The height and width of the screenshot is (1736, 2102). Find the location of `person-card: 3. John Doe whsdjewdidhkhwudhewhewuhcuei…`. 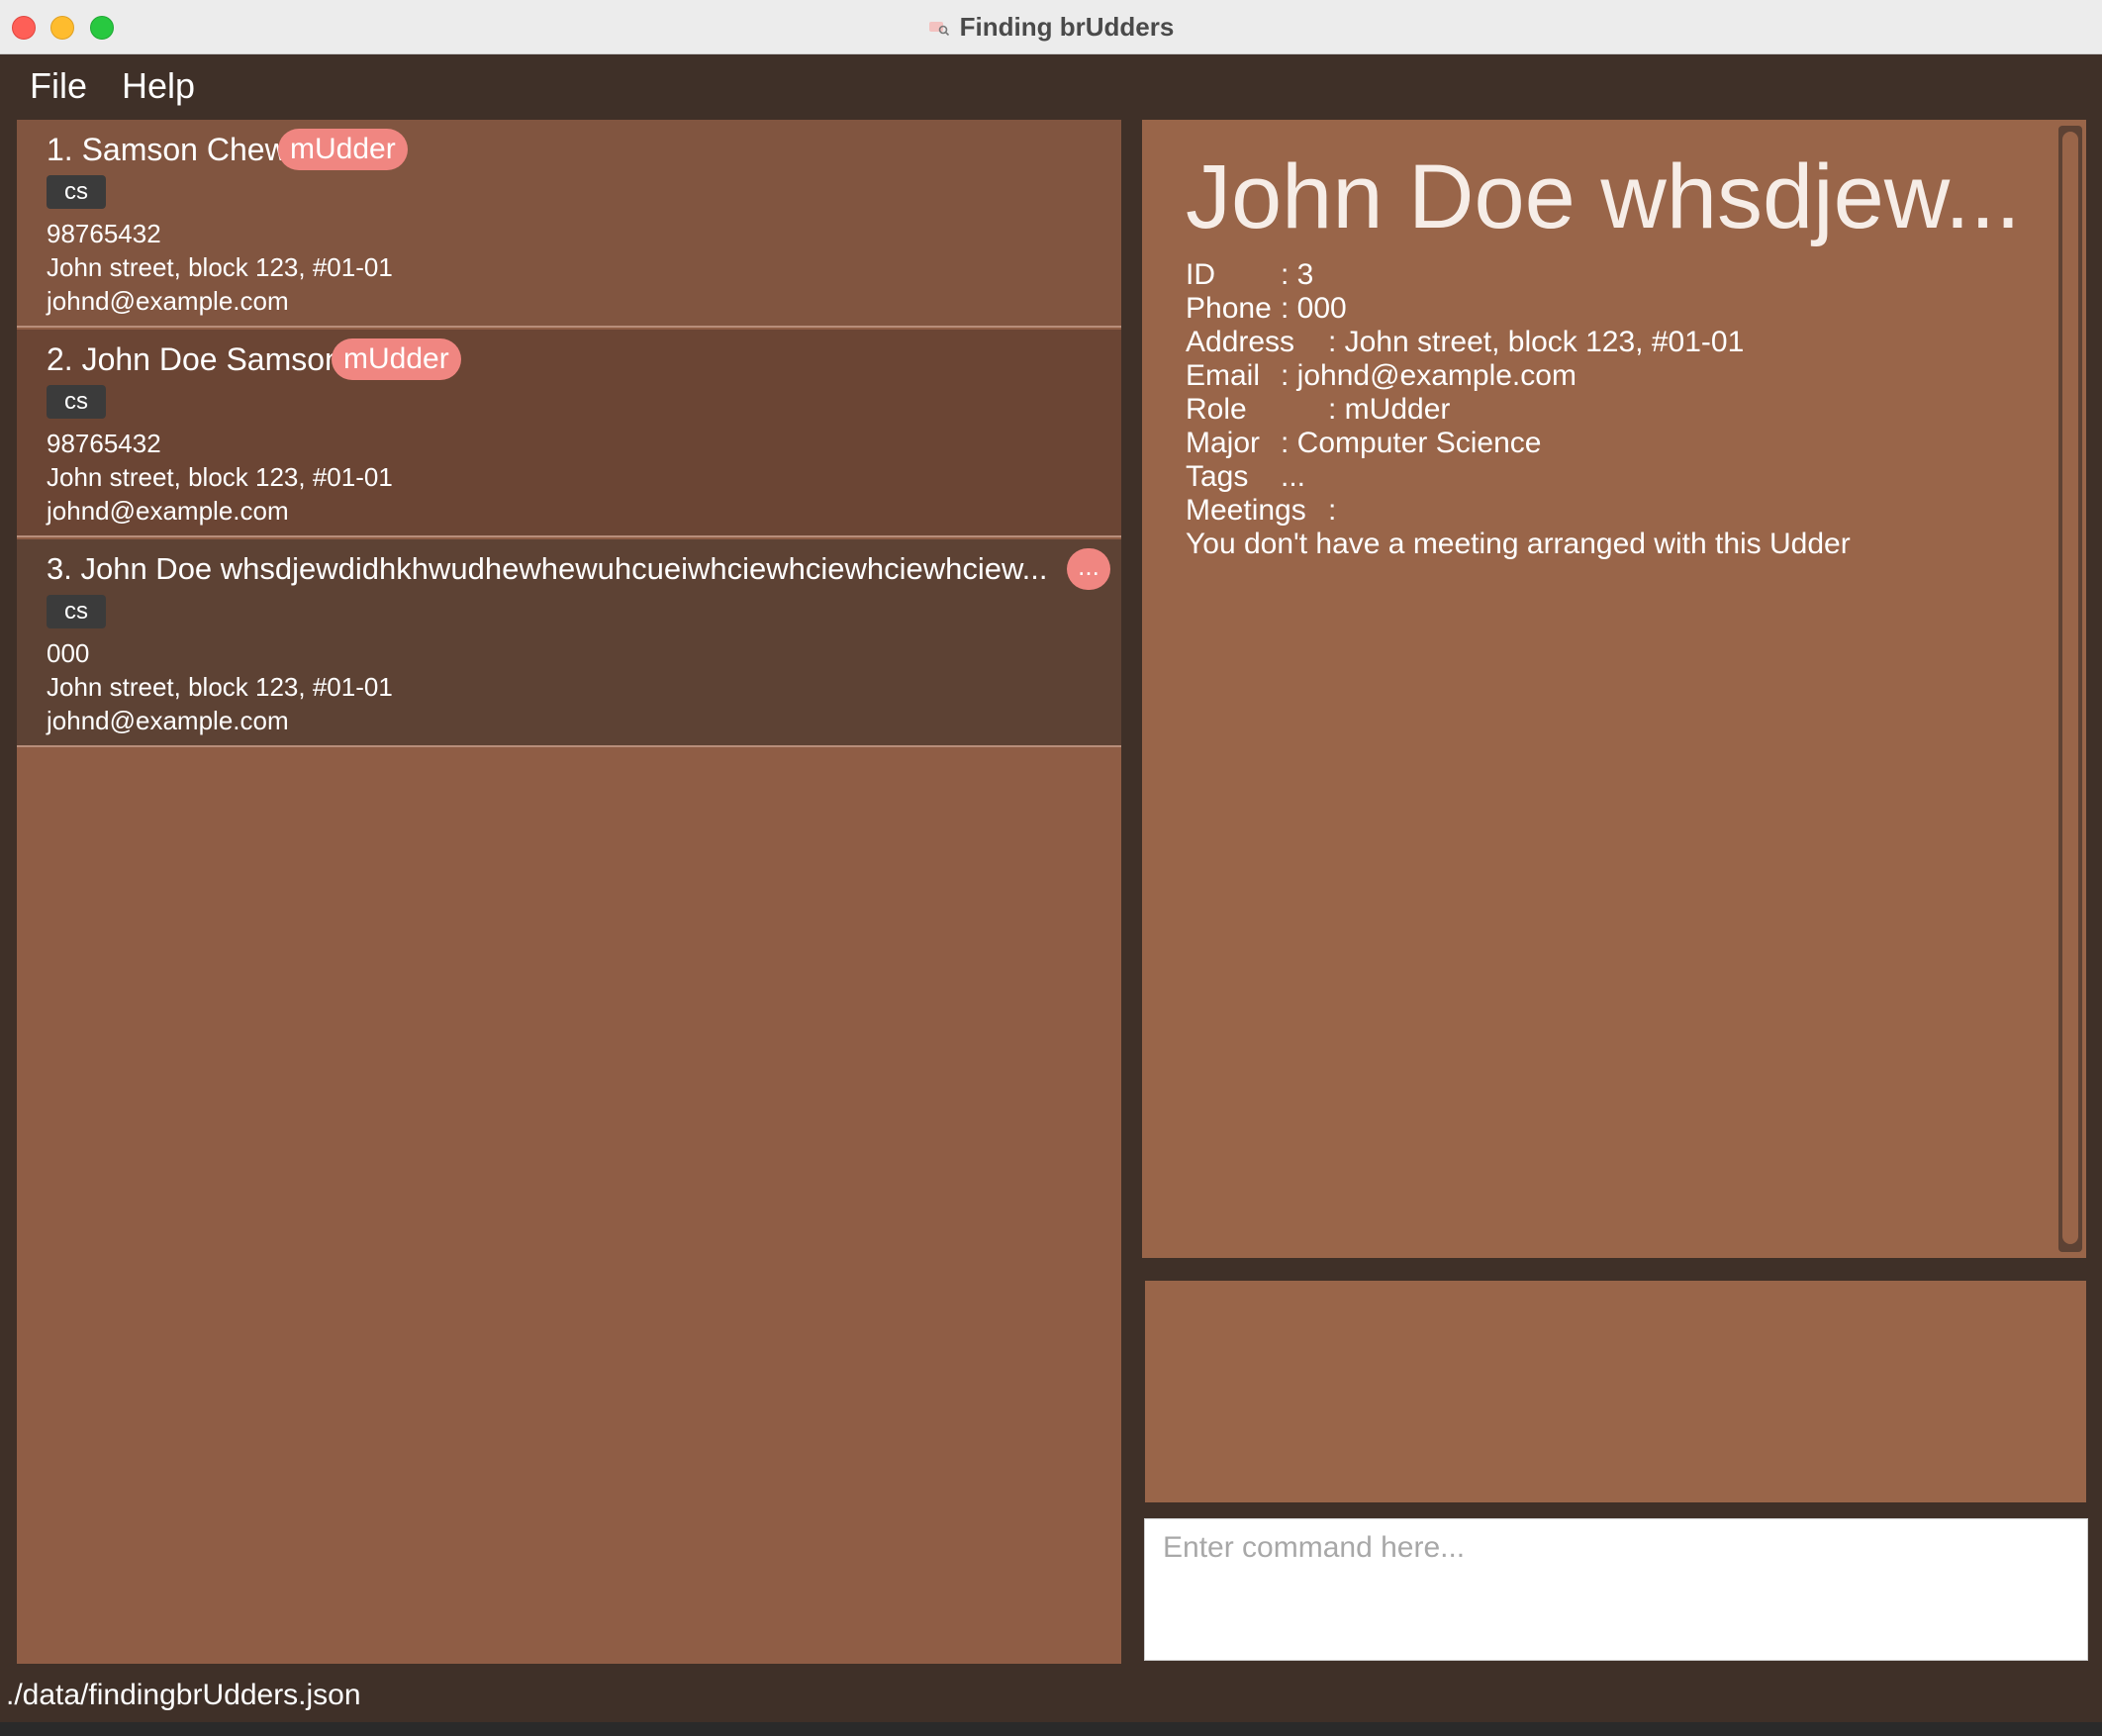

person-card: 3. John Doe whsdjewdidhkhwudhewhewuhcuei… is located at coordinates (569, 643).